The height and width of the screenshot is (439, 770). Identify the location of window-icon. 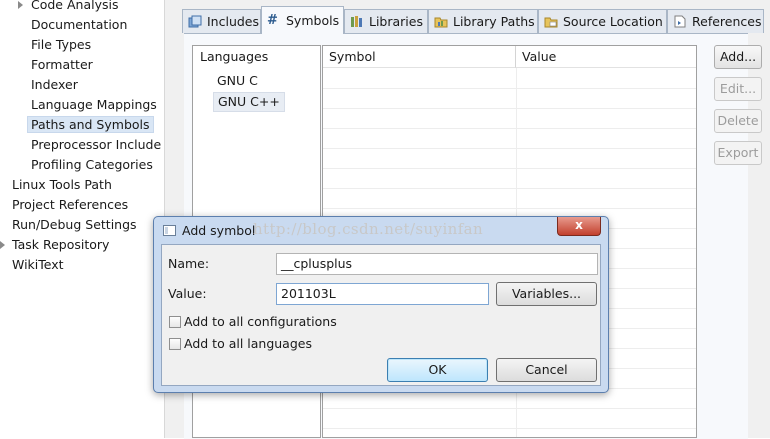
(169, 230).